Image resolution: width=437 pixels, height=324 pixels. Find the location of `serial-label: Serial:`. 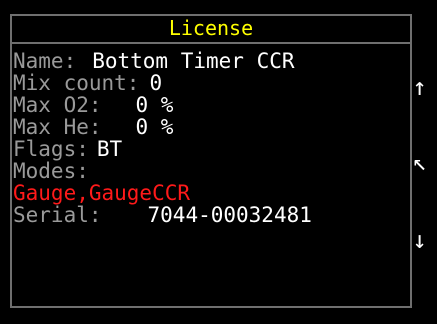

serial-label: Serial: is located at coordinates (57, 215).